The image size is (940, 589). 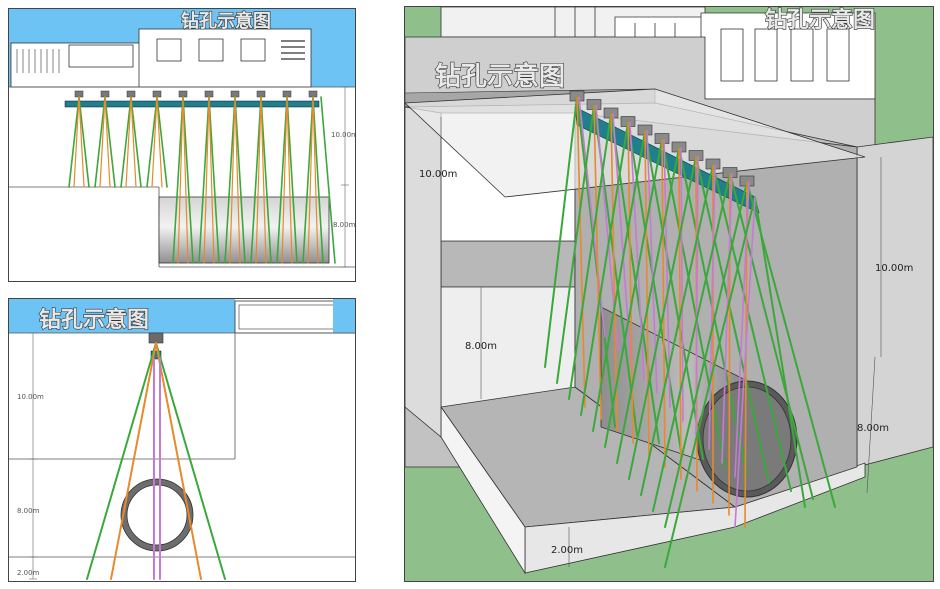 I want to click on right-wall, so click(x=894, y=302).